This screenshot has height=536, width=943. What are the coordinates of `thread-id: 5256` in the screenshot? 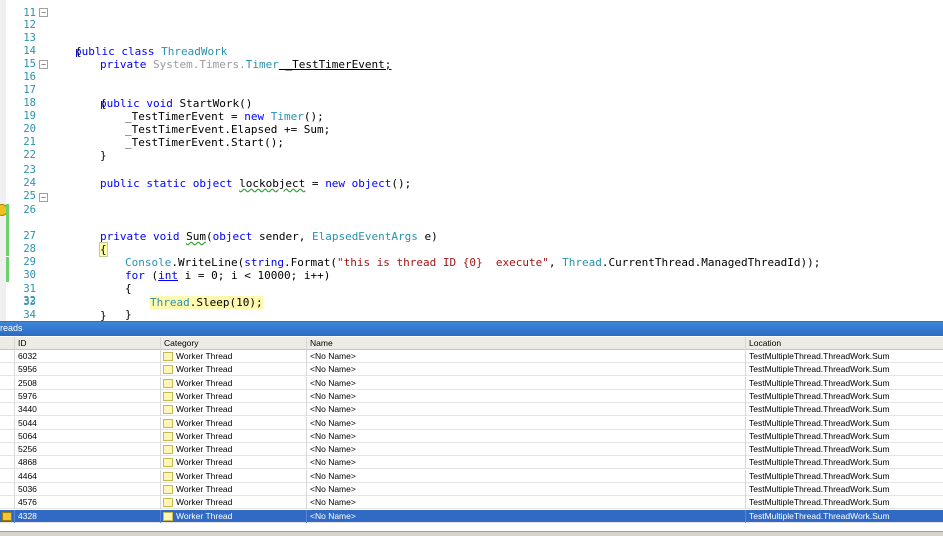 It's located at (87, 450).